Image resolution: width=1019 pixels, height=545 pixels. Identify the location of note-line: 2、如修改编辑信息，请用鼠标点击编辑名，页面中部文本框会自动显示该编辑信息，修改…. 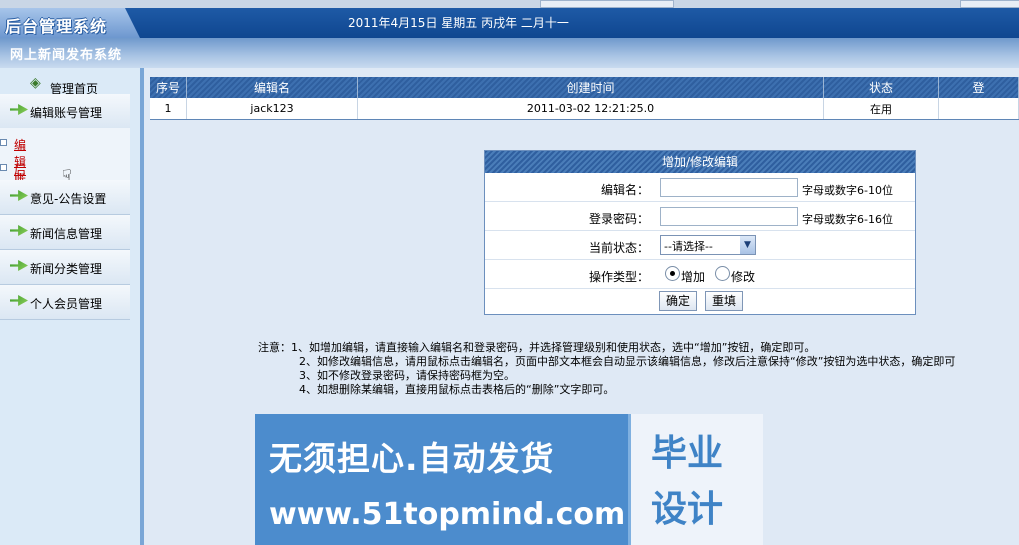
(627, 361).